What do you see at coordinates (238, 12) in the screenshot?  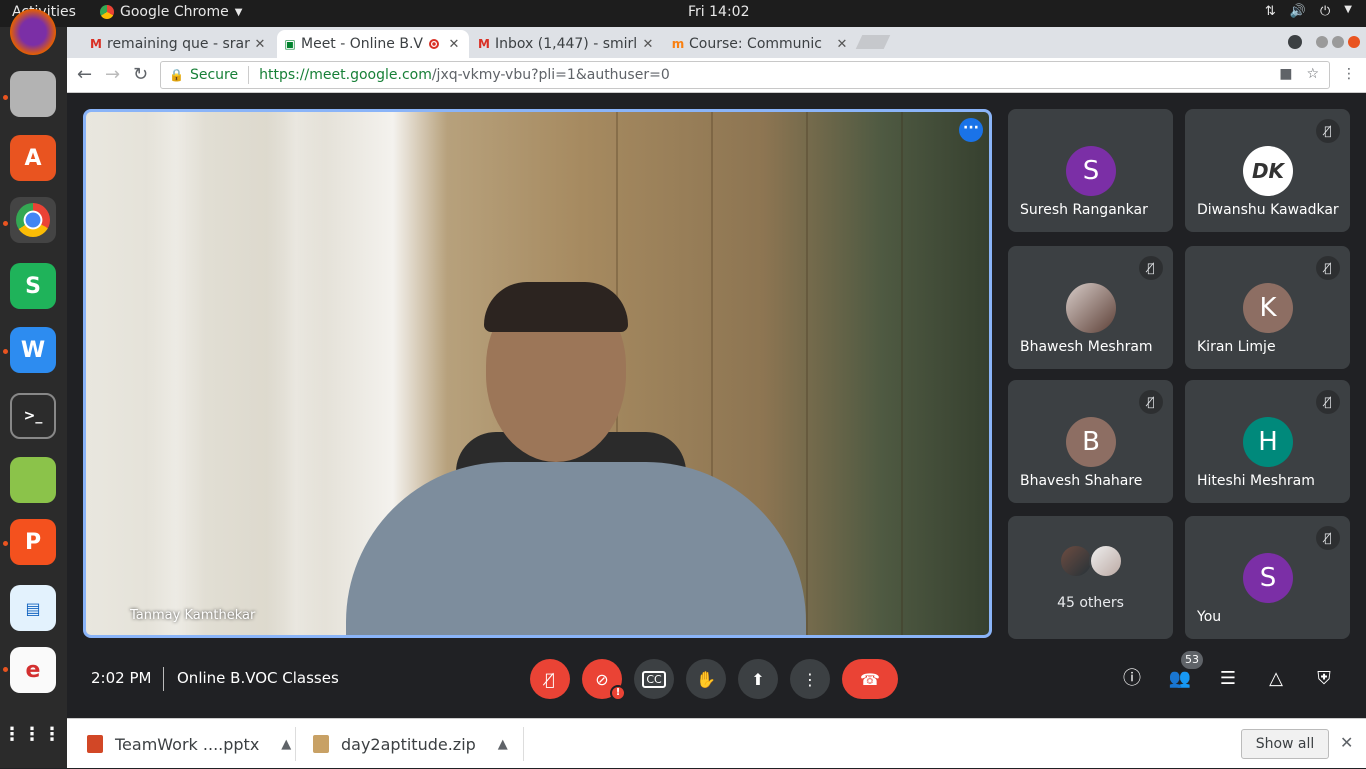 I see `chevron-down-icon: ▼` at bounding box center [238, 12].